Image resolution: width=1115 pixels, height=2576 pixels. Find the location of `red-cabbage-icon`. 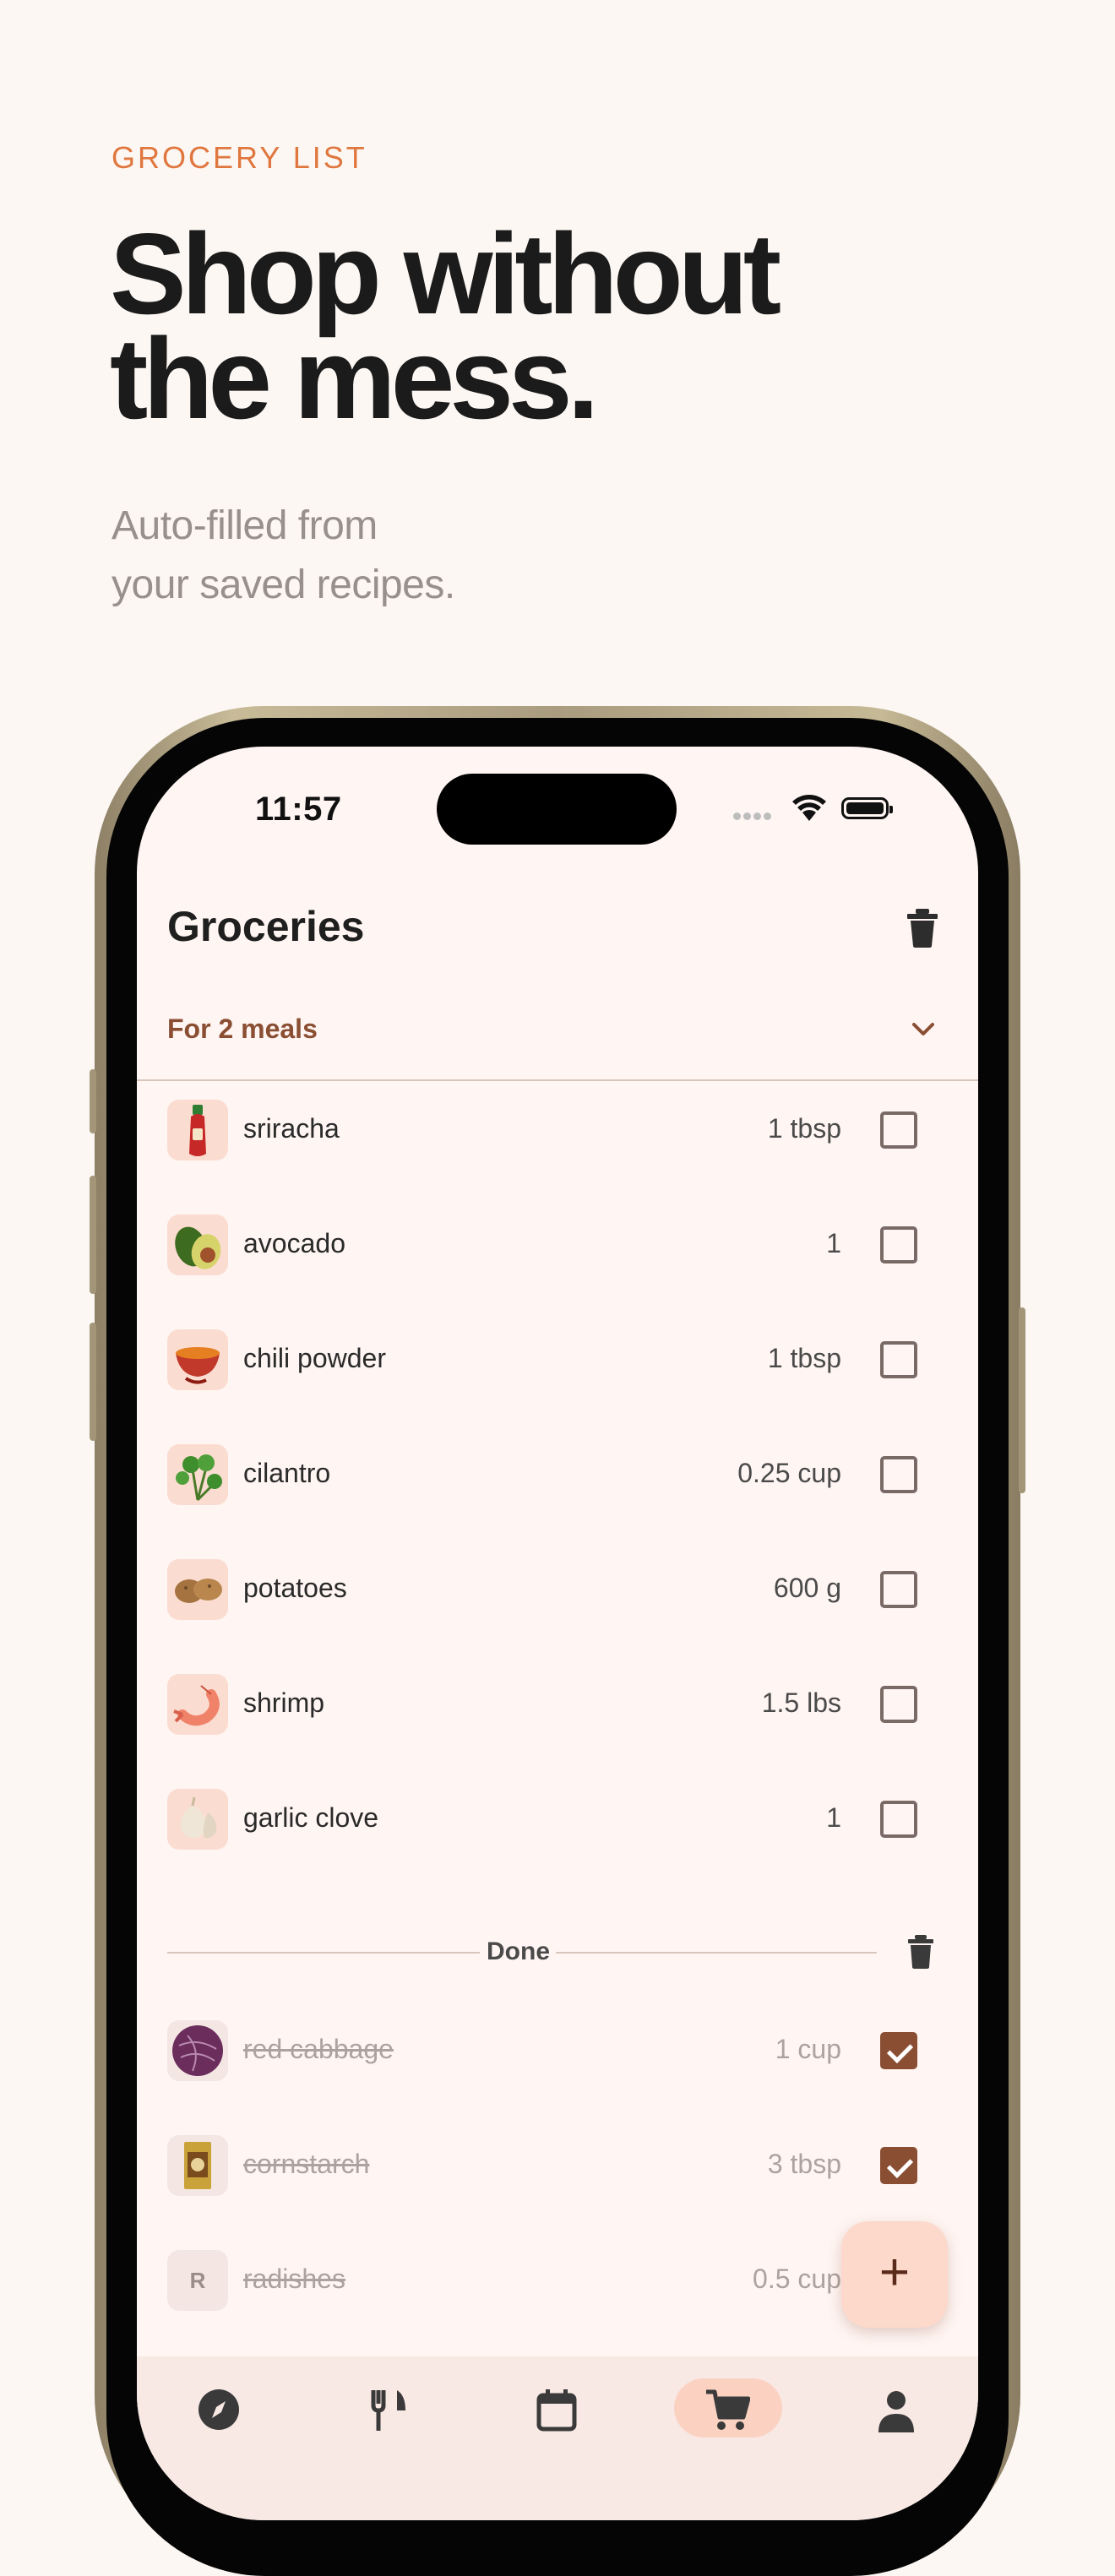

red-cabbage-icon is located at coordinates (197, 2050).